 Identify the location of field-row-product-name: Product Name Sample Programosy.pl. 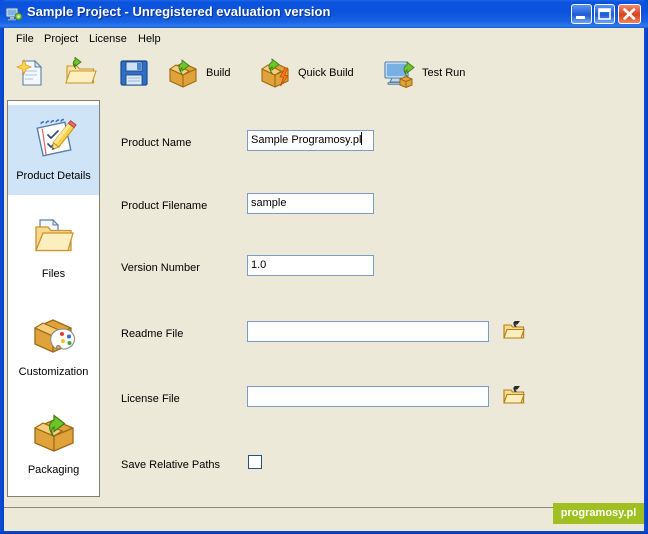
(374, 145).